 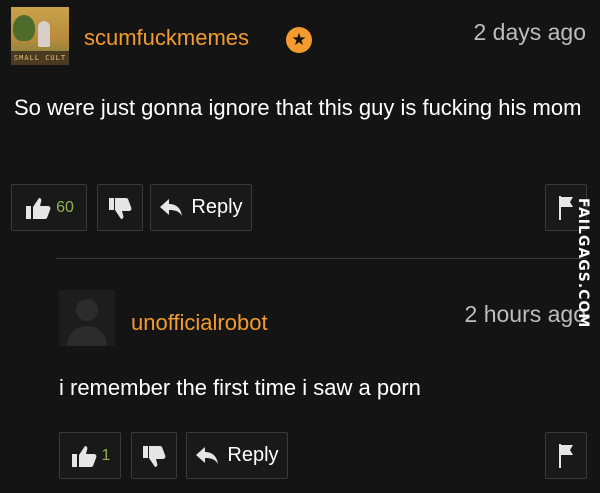 What do you see at coordinates (40, 58) in the screenshot?
I see `avatar-sign-text: SMALL CULT` at bounding box center [40, 58].